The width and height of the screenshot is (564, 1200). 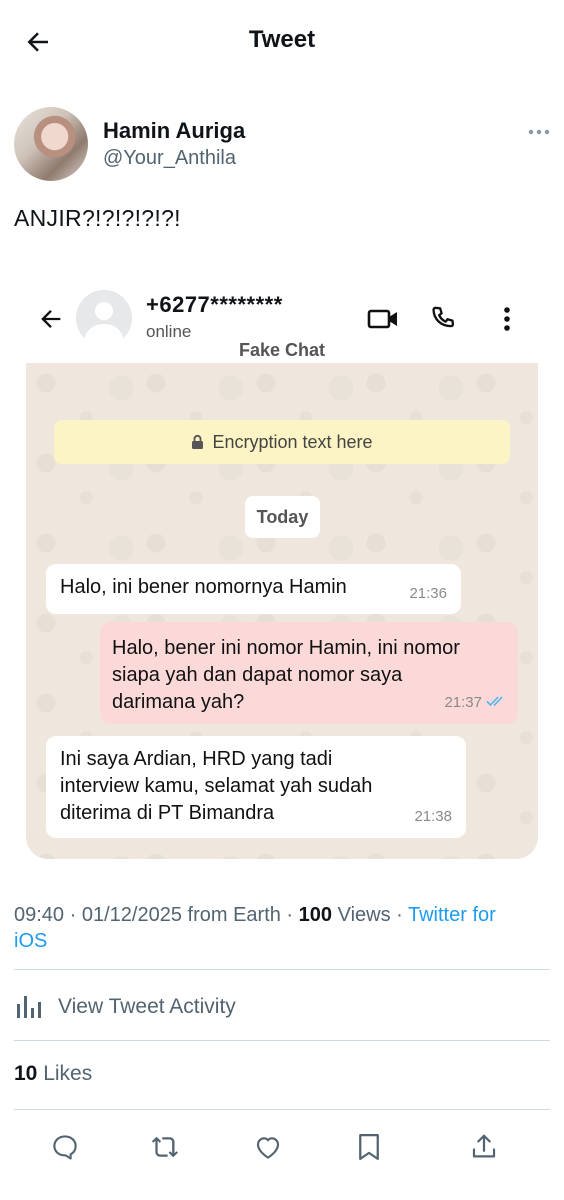 What do you see at coordinates (51, 144) in the screenshot?
I see `avatar` at bounding box center [51, 144].